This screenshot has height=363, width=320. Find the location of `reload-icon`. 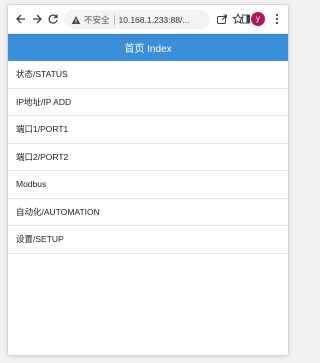

reload-icon is located at coordinates (53, 19).